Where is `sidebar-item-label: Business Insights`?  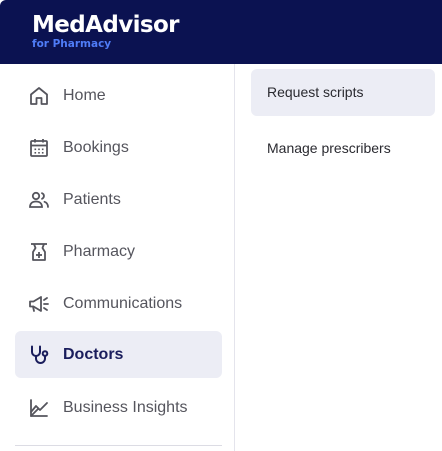 sidebar-item-label: Business Insights is located at coordinates (125, 407).